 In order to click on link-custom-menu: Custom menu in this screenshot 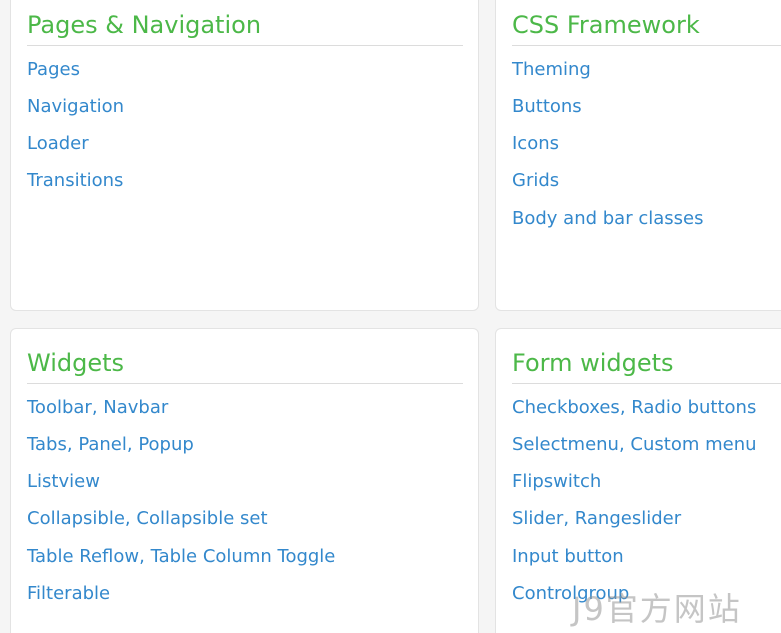, I will do `click(693, 444)`.